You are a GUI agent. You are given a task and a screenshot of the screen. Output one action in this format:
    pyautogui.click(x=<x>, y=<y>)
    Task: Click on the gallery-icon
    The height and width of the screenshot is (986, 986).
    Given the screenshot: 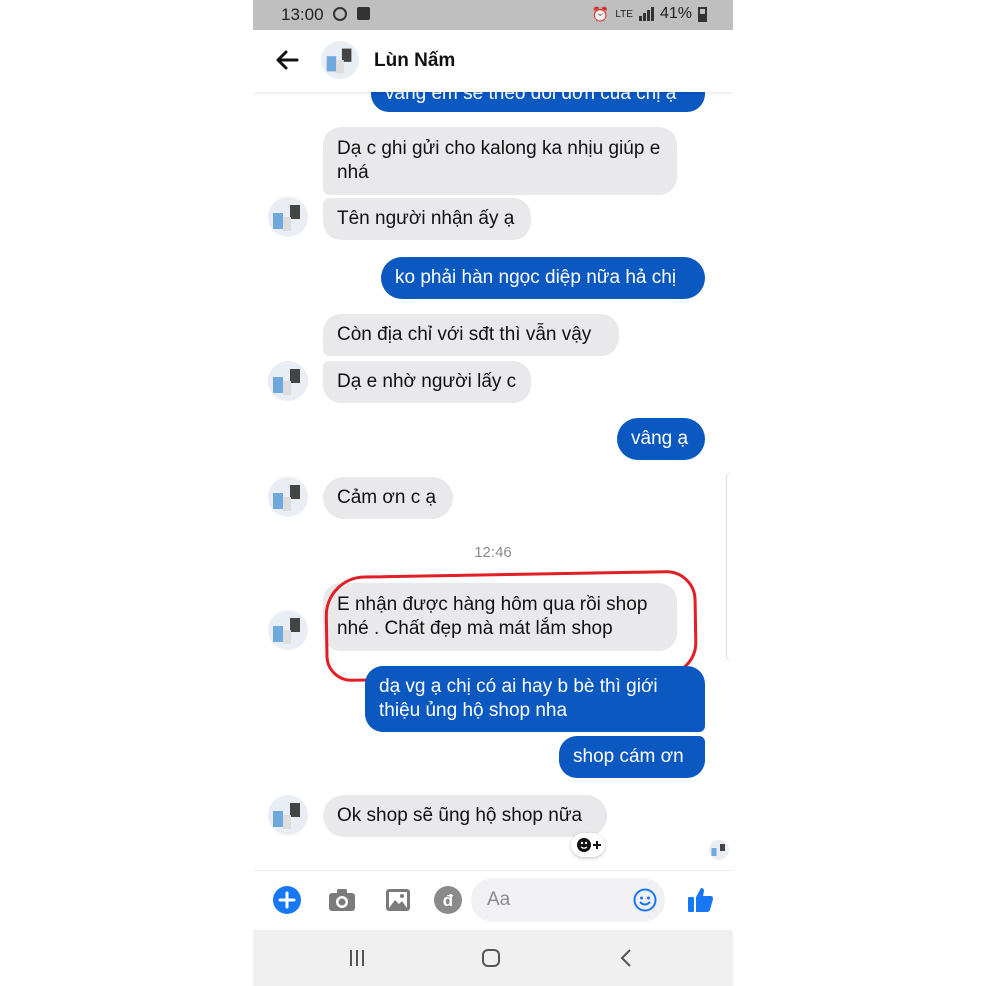 What is the action you would take?
    pyautogui.click(x=398, y=900)
    